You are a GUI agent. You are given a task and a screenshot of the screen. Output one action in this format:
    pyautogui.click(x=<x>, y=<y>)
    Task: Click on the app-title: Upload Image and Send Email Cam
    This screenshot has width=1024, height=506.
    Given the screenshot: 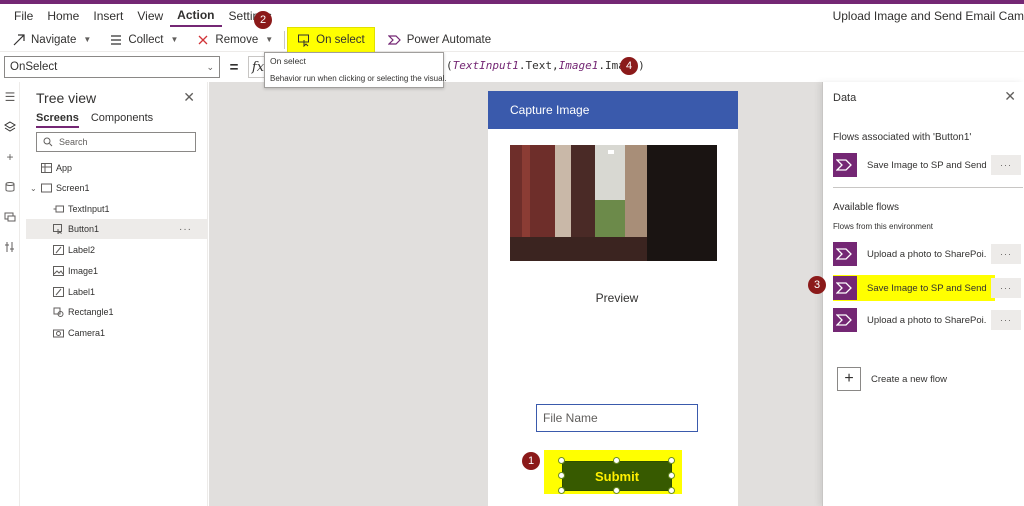 What is the action you would take?
    pyautogui.click(x=928, y=16)
    